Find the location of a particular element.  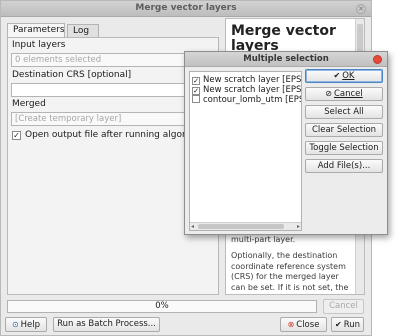

open-output-checkbox: ✓ is located at coordinates (16, 135).